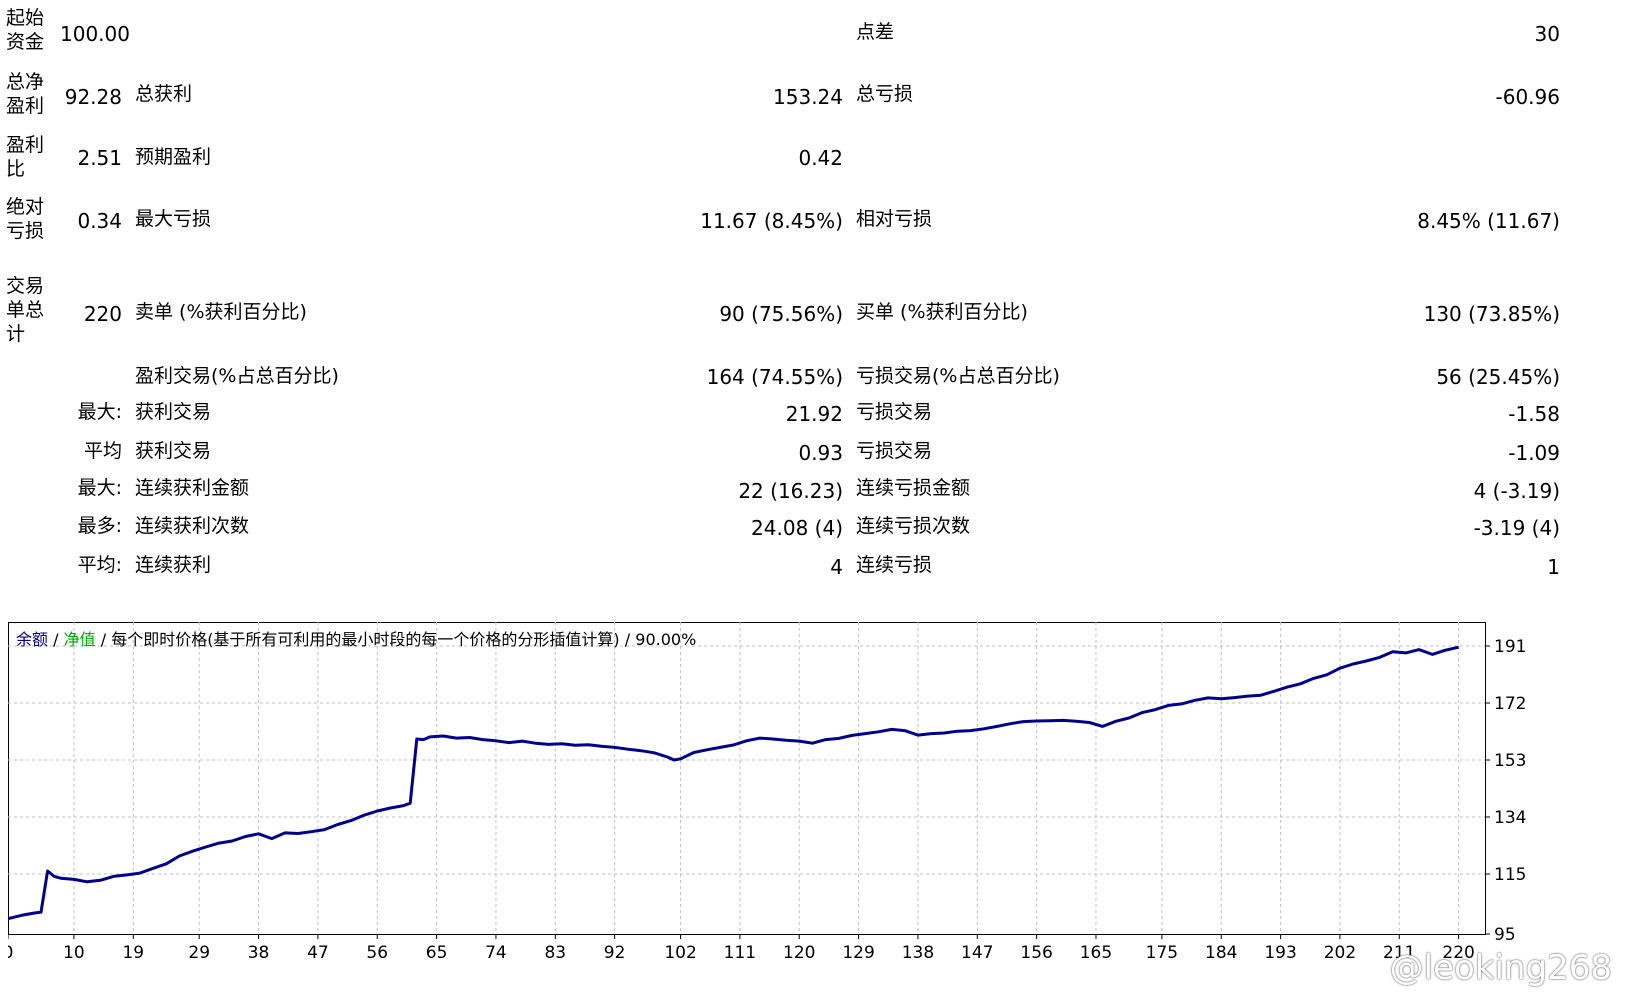 Image resolution: width=1636 pixels, height=1008 pixels. What do you see at coordinates (666, 639) in the screenshot?
I see `legend-modeling-quality: 90.00%` at bounding box center [666, 639].